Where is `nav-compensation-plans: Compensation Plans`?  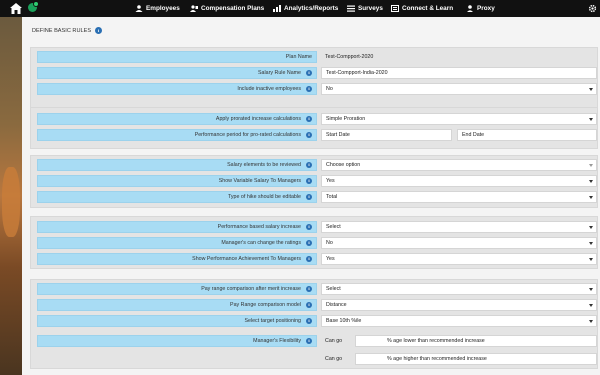
nav-compensation-plans: Compensation Plans is located at coordinates (227, 8).